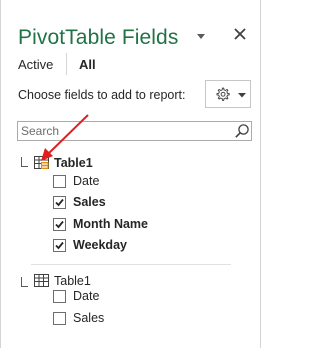 The image size is (320, 348). What do you see at coordinates (242, 131) in the screenshot?
I see `search-icon` at bounding box center [242, 131].